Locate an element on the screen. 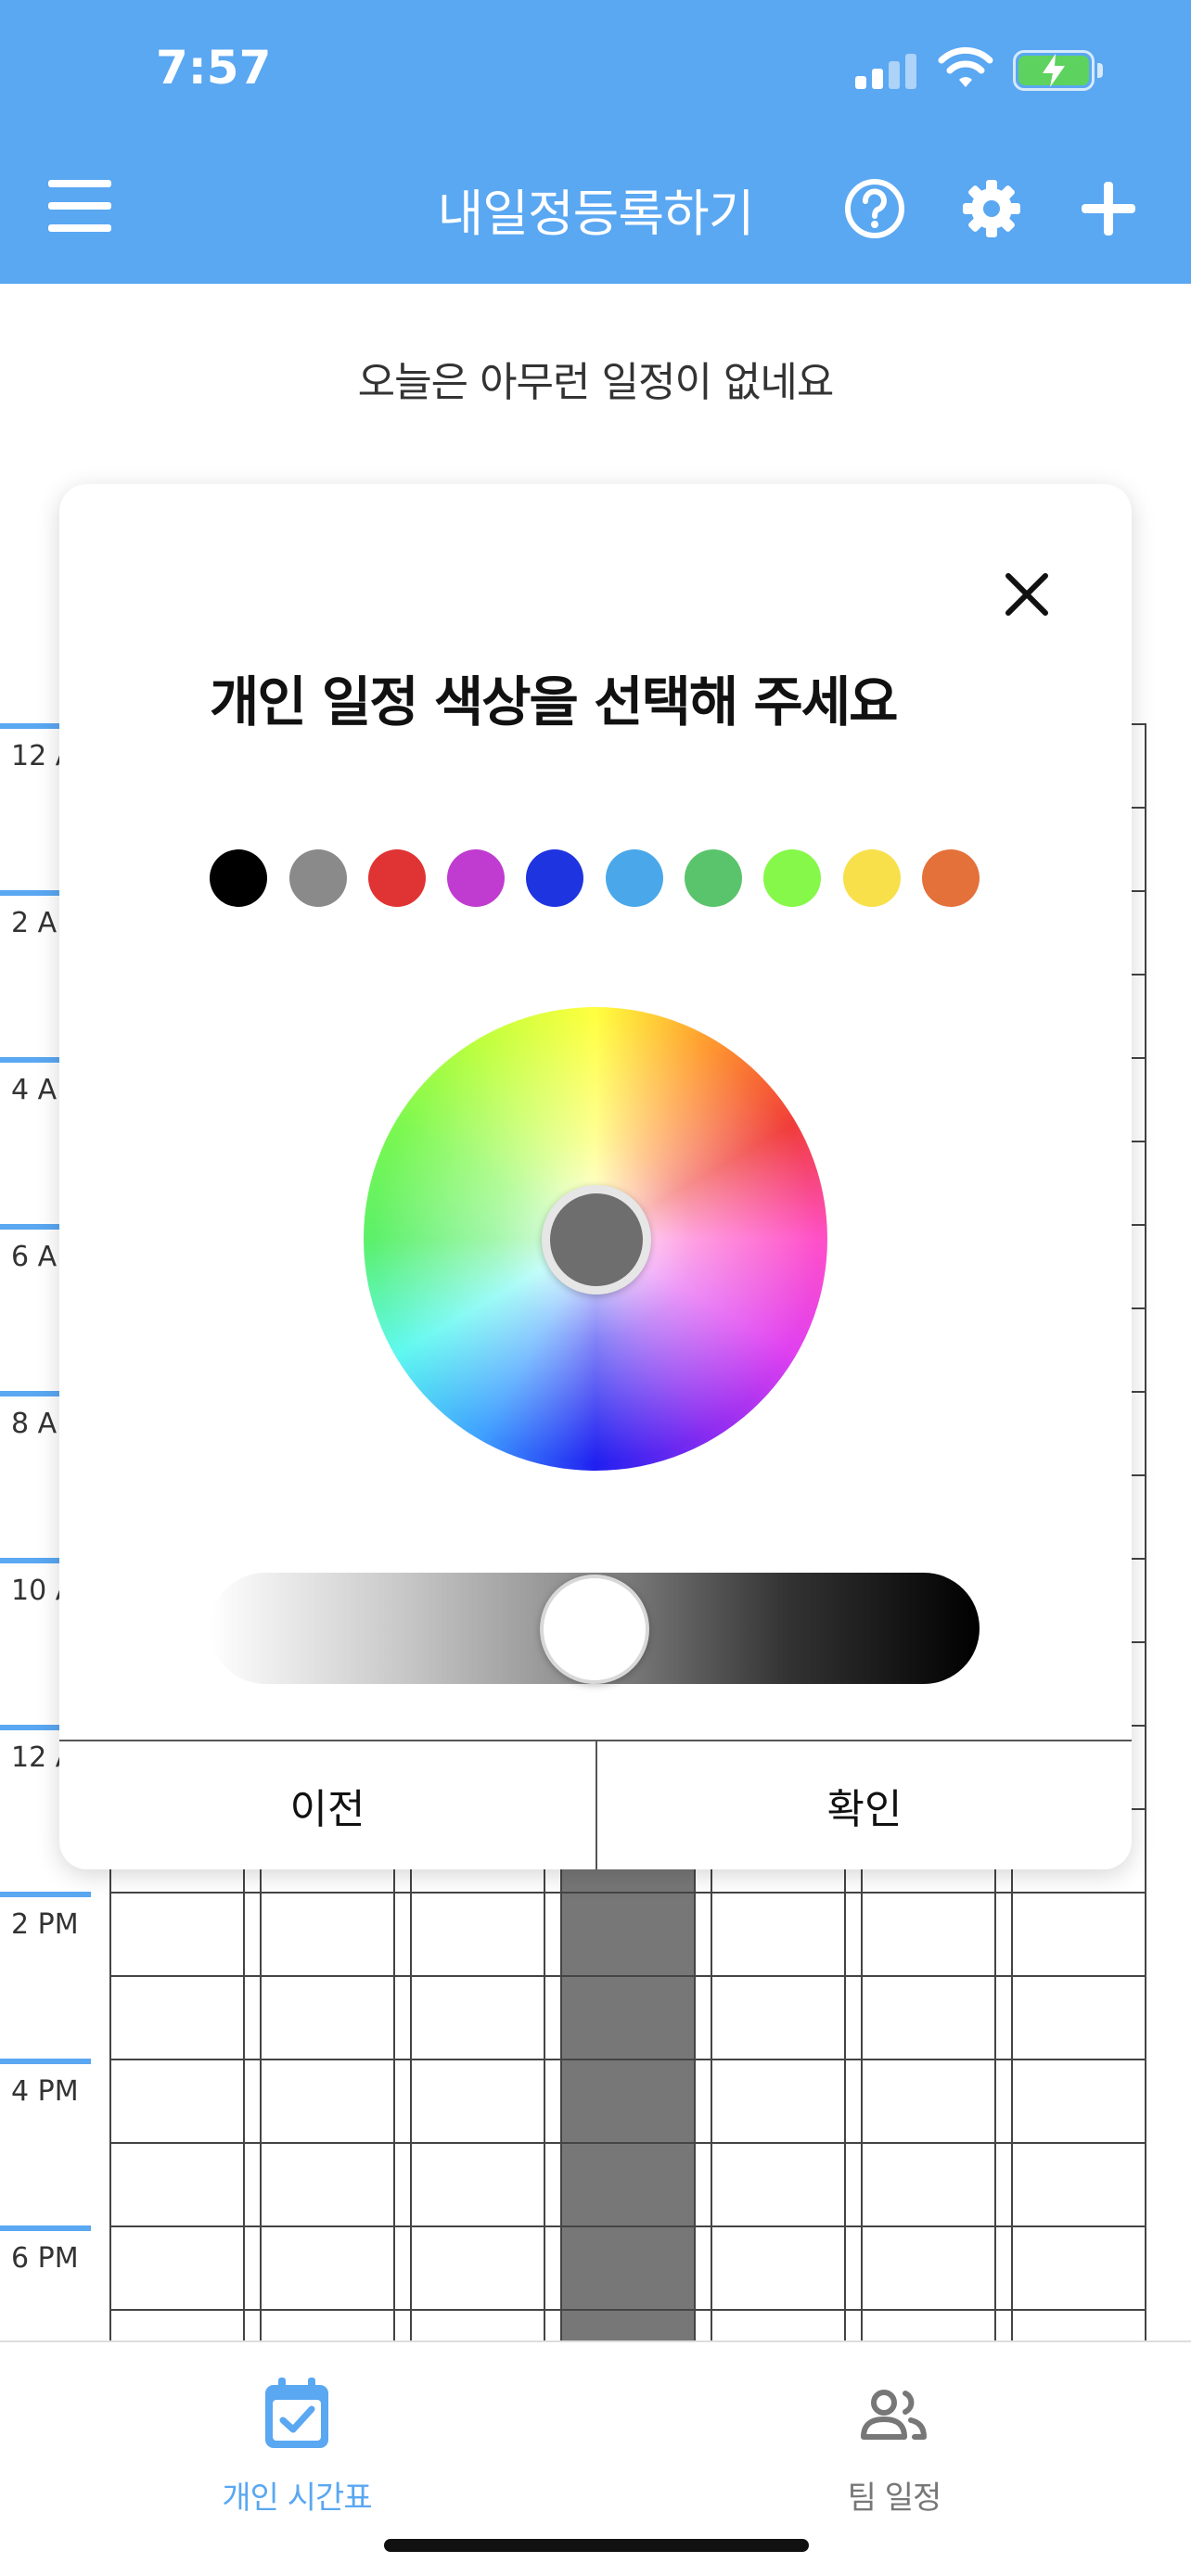 Image resolution: width=1191 pixels, height=2576 pixels. help-icon is located at coordinates (874, 208).